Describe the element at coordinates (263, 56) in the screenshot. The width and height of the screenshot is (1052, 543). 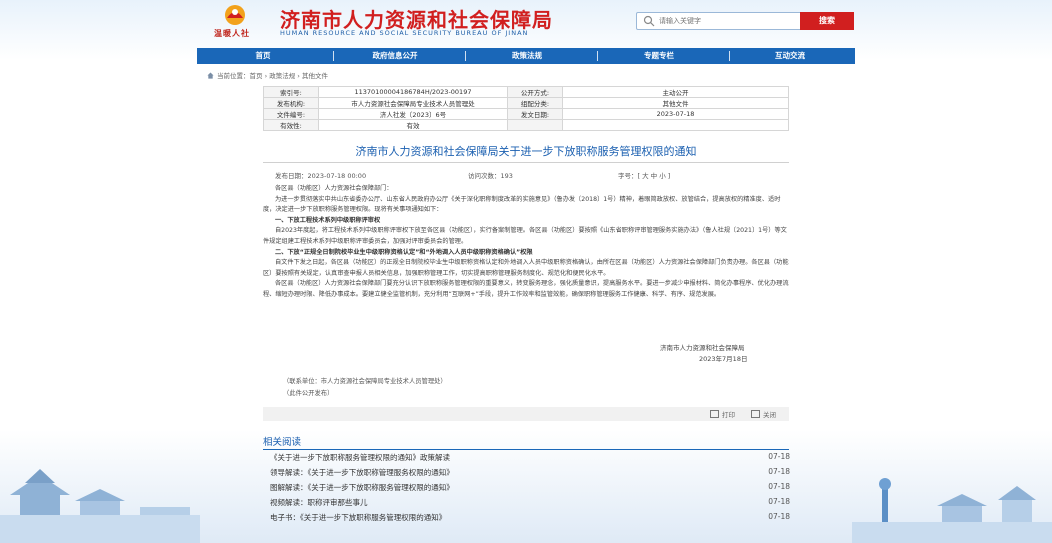
I see `nav-home: 首页` at that location.